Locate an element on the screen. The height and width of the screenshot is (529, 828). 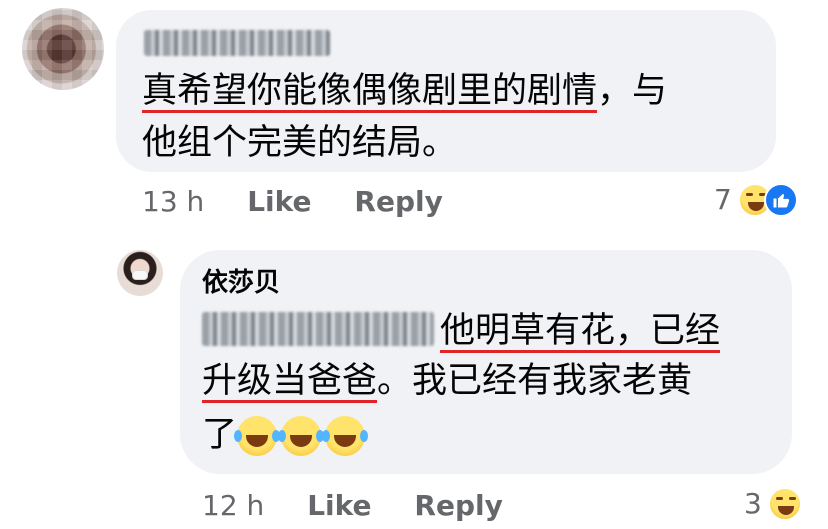
reply-text-line: 了 is located at coordinates (285, 435).